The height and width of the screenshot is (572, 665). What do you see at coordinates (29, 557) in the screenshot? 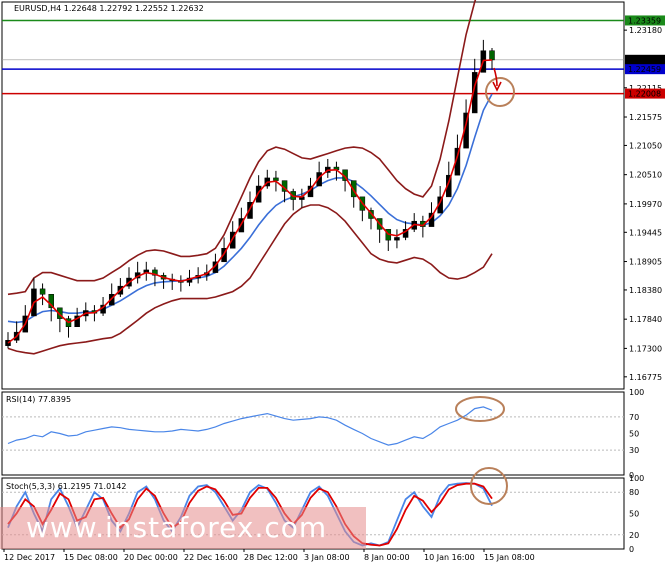
I see `x-tick-label: 12 Dec 2017` at bounding box center [29, 557].